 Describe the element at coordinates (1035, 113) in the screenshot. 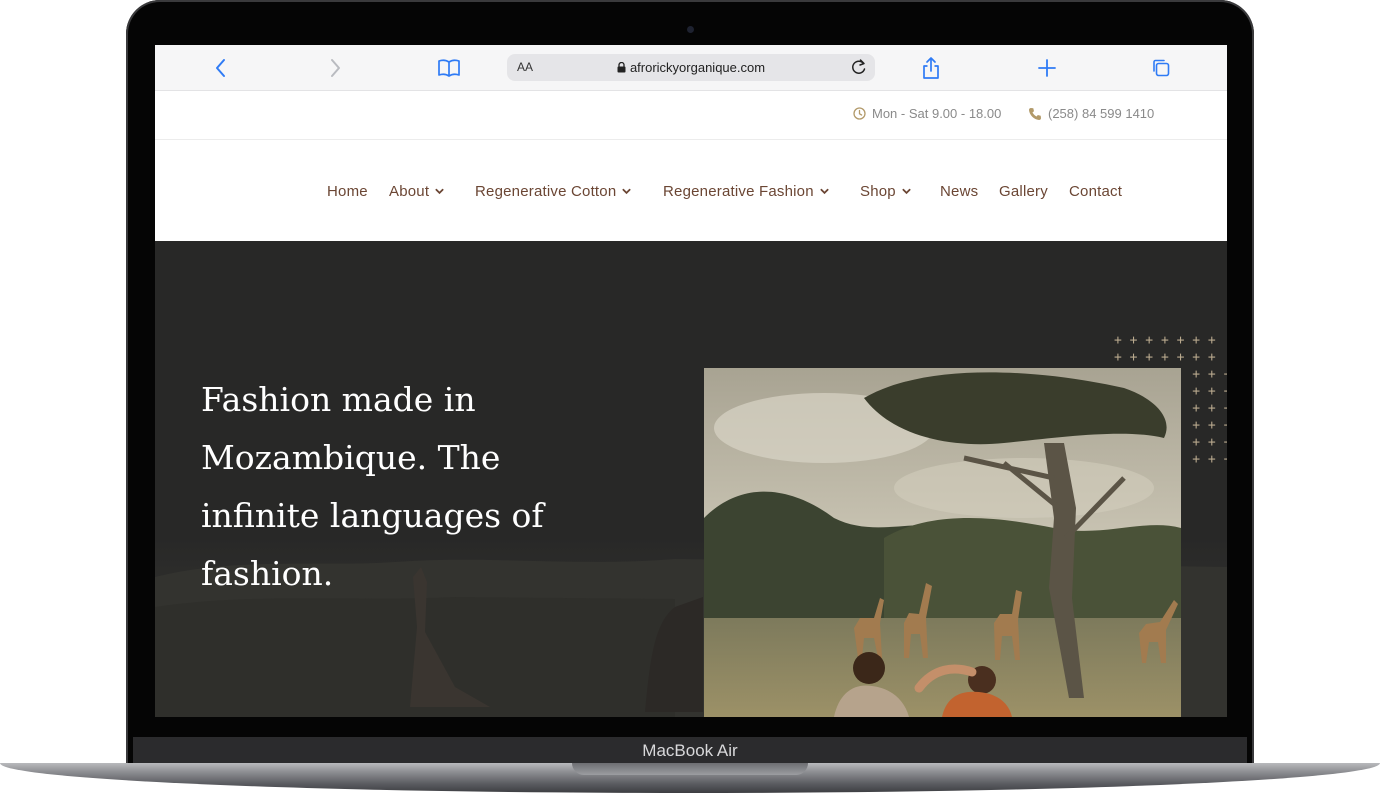

I see `phone-icon` at that location.